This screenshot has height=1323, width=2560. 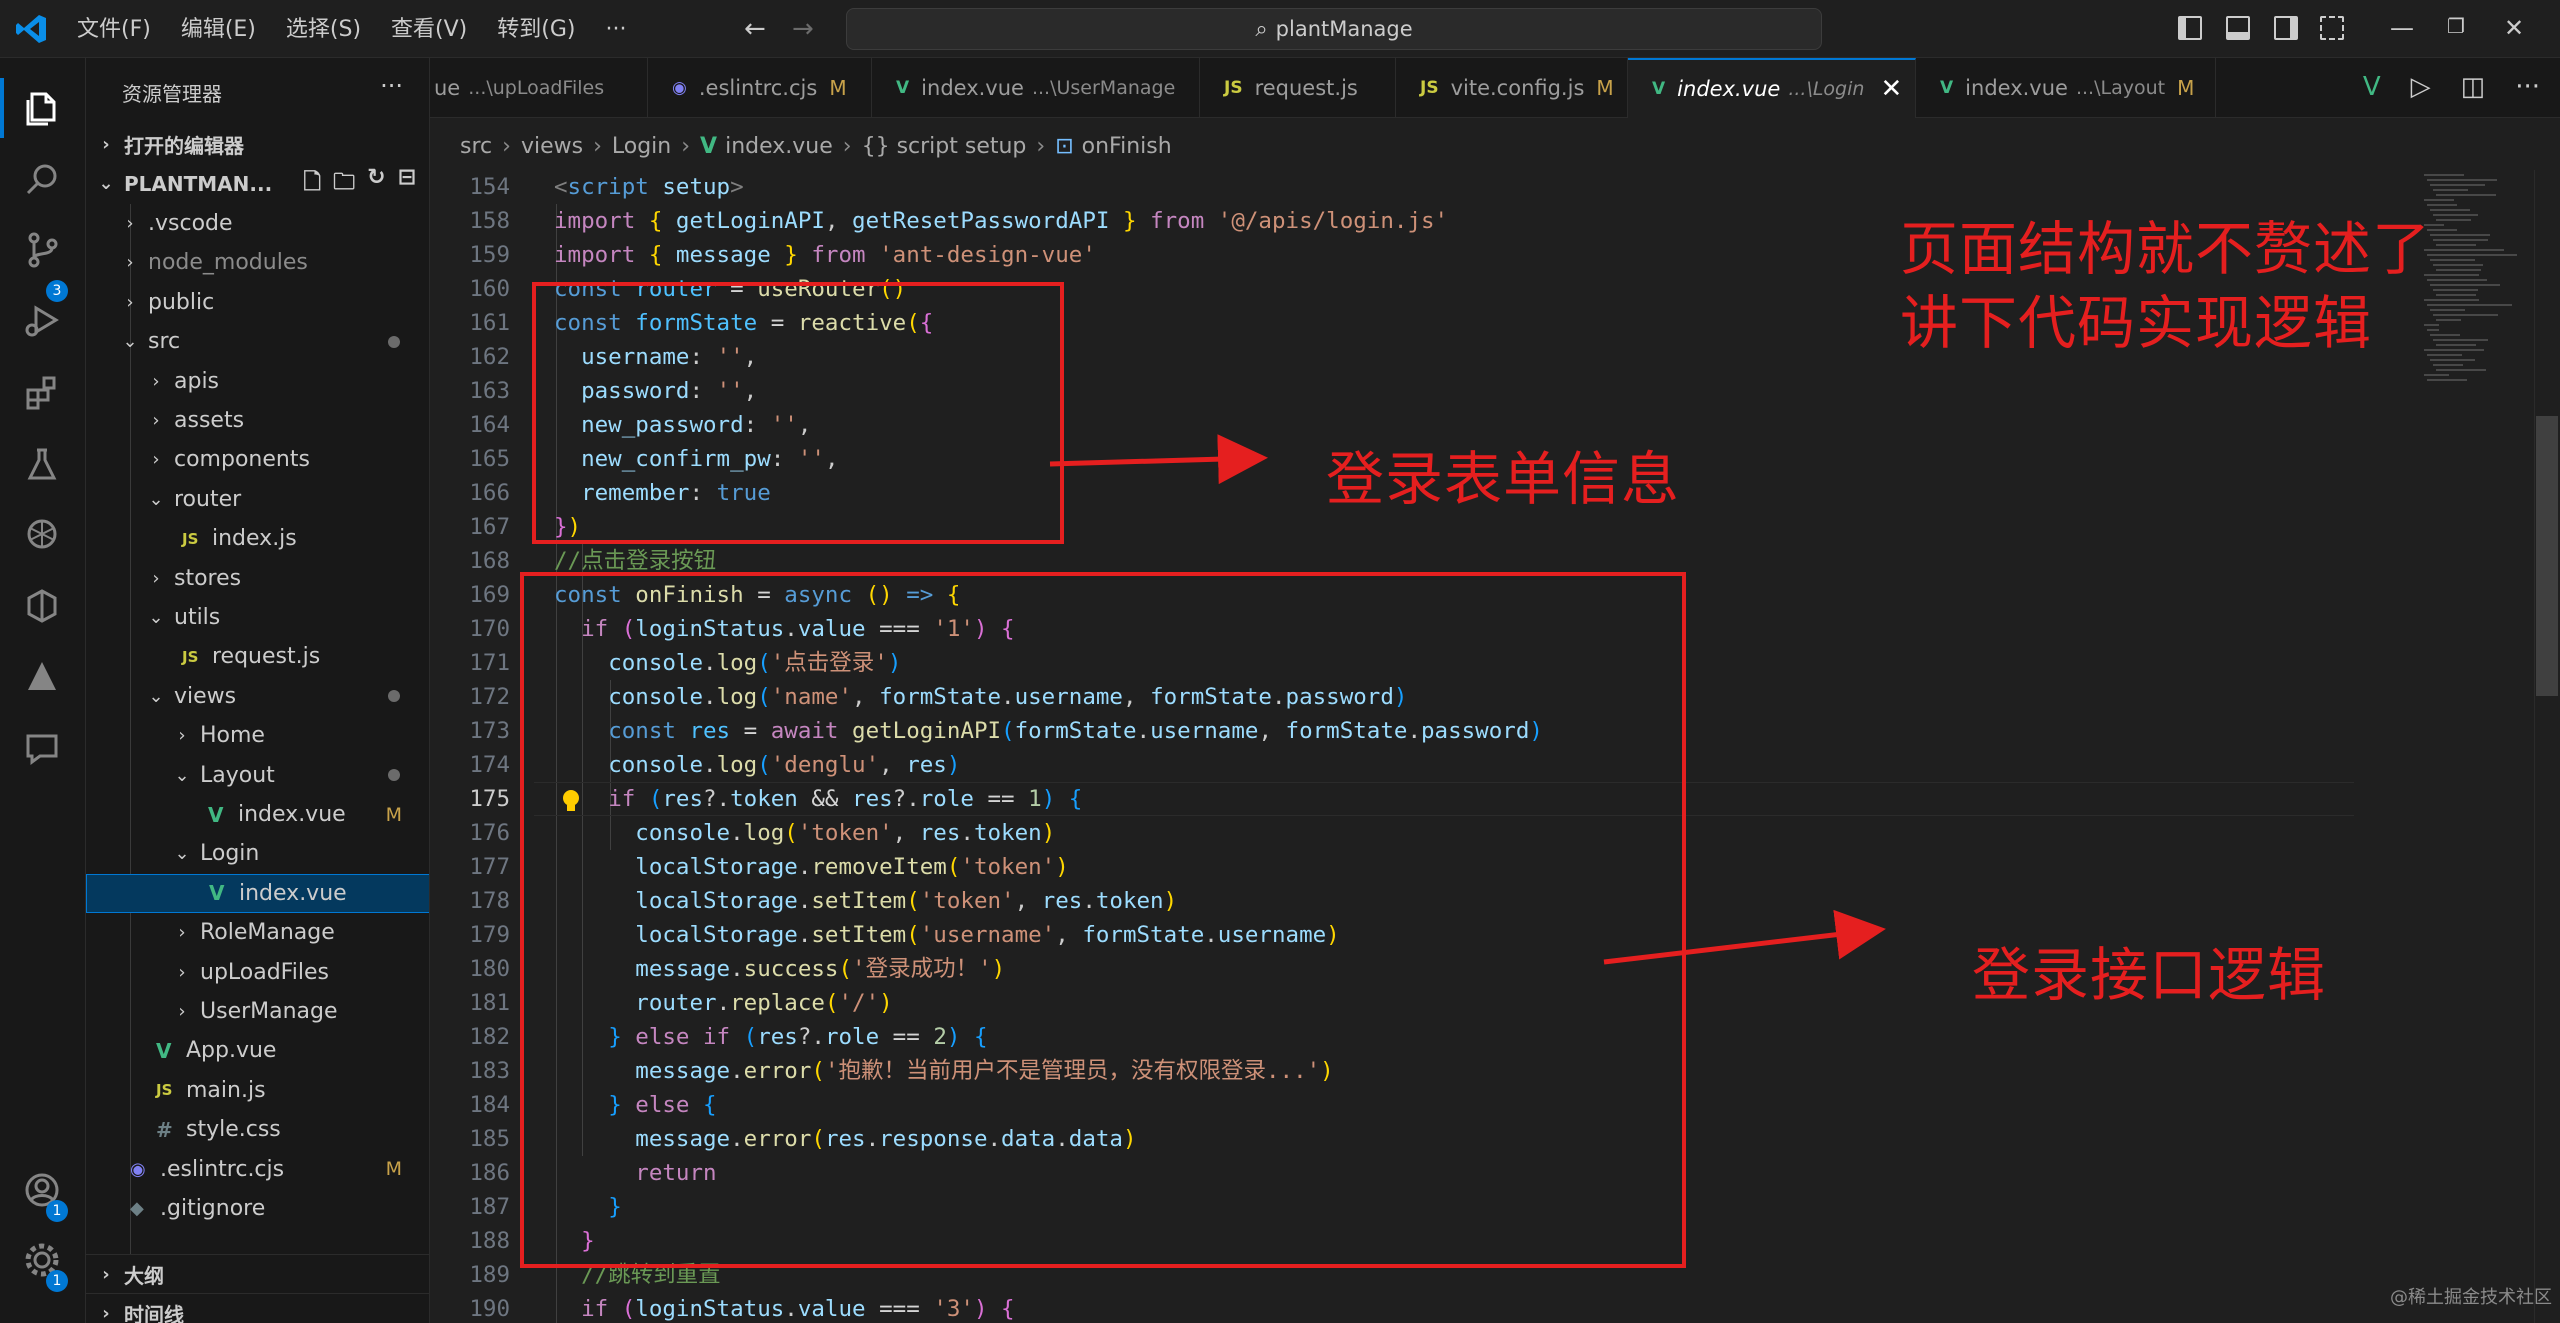 What do you see at coordinates (2482, 285) in the screenshot?
I see `minimap` at bounding box center [2482, 285].